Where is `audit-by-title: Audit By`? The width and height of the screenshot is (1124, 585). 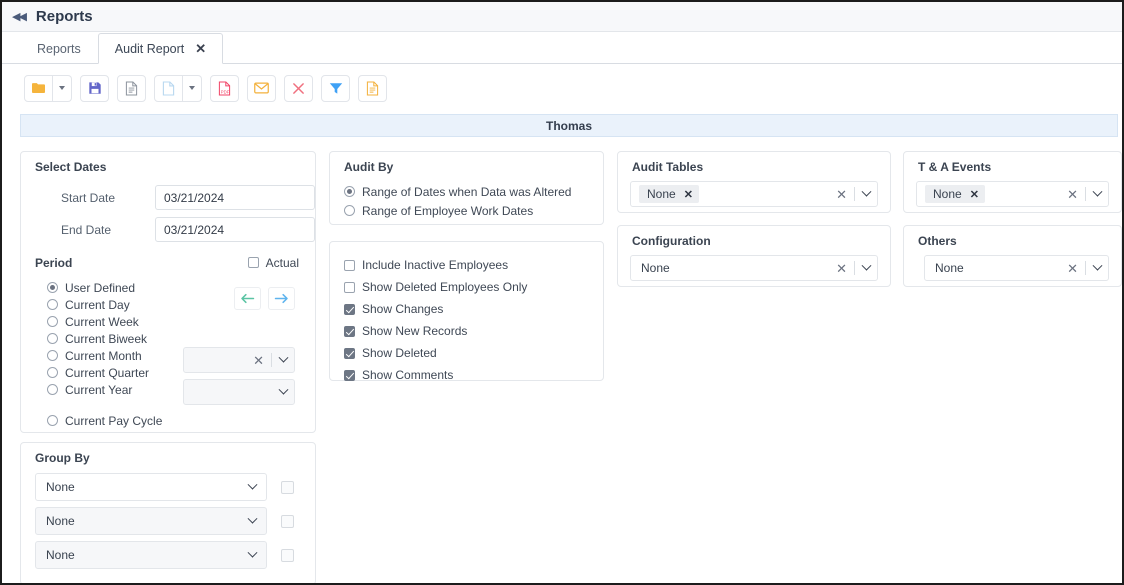
audit-by-title: Audit By is located at coordinates (369, 167).